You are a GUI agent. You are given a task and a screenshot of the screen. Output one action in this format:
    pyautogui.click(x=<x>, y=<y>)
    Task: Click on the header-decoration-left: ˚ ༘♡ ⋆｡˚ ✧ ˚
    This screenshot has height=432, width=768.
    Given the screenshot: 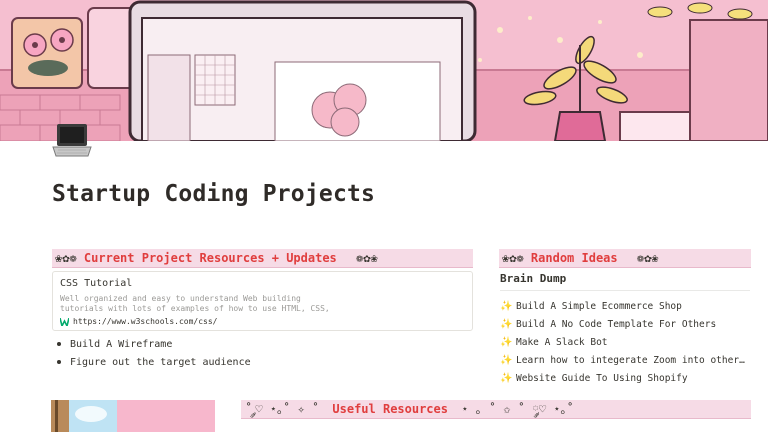 What is the action you would take?
    pyautogui.click(x=282, y=409)
    